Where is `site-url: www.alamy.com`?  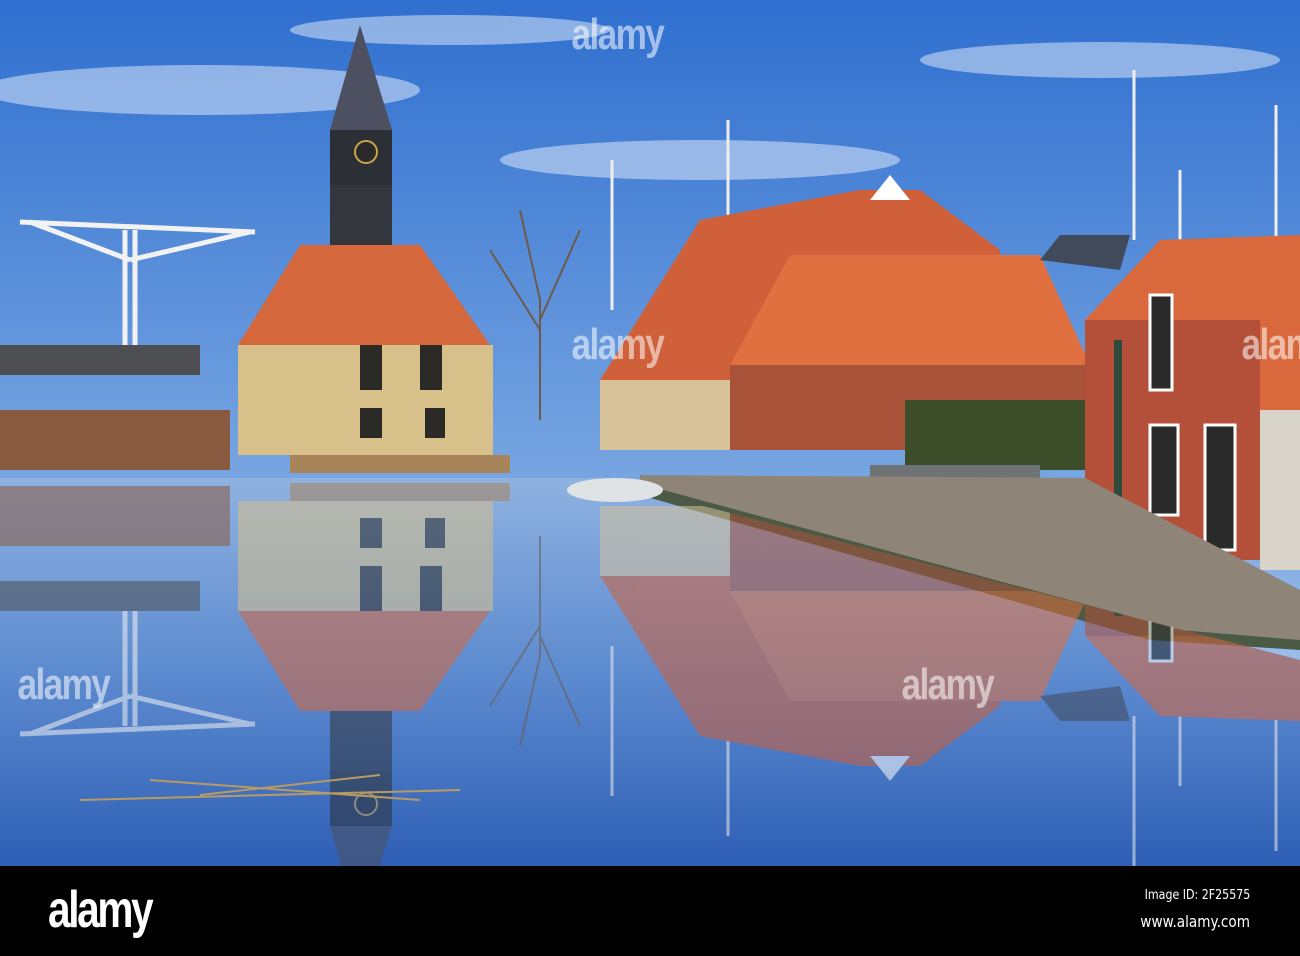
site-url: www.alamy.com is located at coordinates (1195, 921).